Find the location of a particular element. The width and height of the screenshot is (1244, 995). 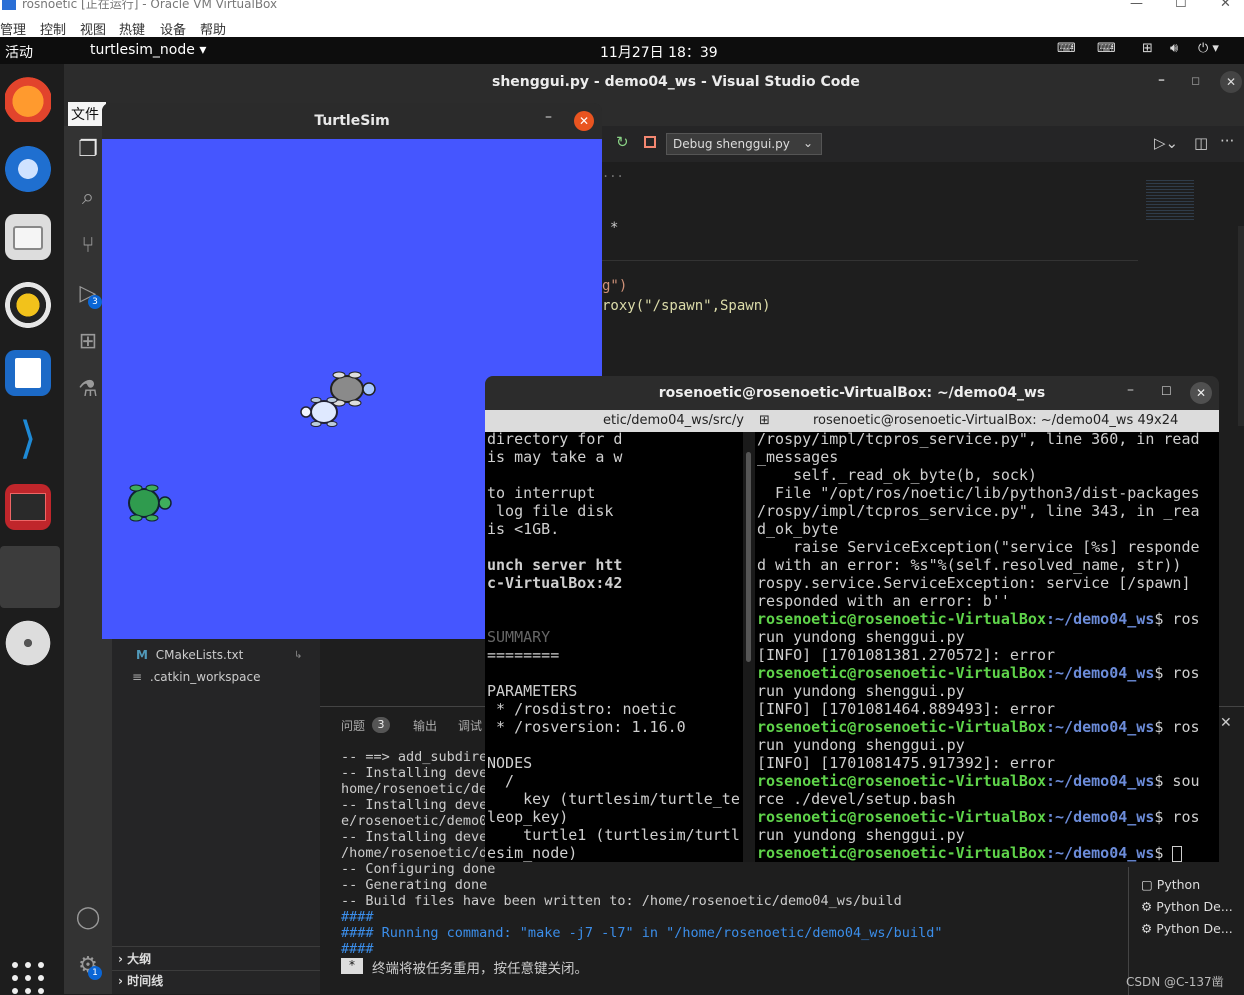

outline-section: › 大纲 is located at coordinates (134, 958).